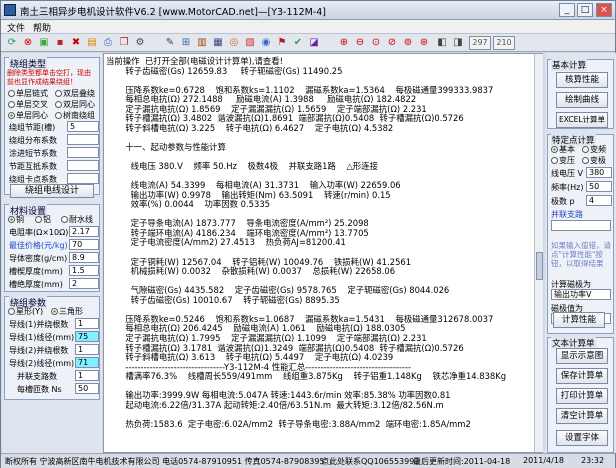 The image size is (616, 468). Describe the element at coordinates (186, 43) in the screenshot. I see `ruler-icon: ⊞` at that location.